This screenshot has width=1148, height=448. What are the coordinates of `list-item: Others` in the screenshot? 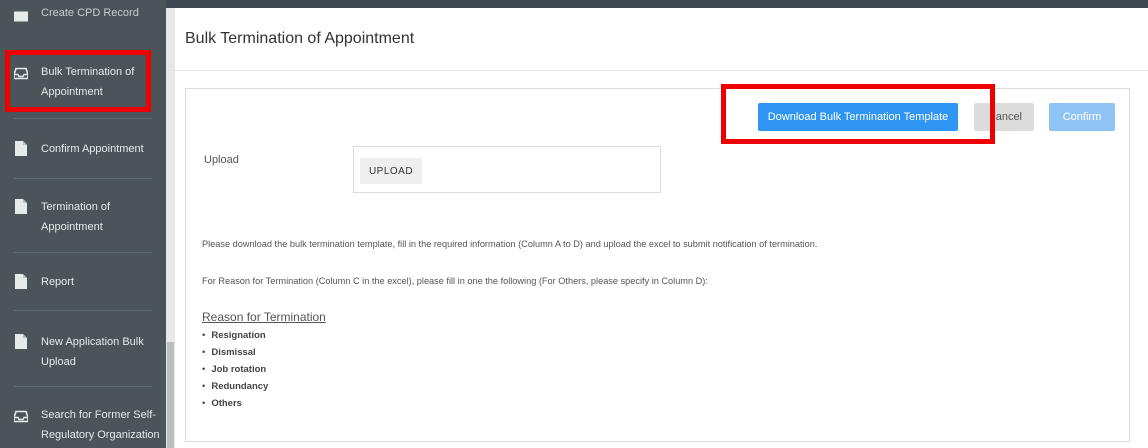 It's located at (235, 403).